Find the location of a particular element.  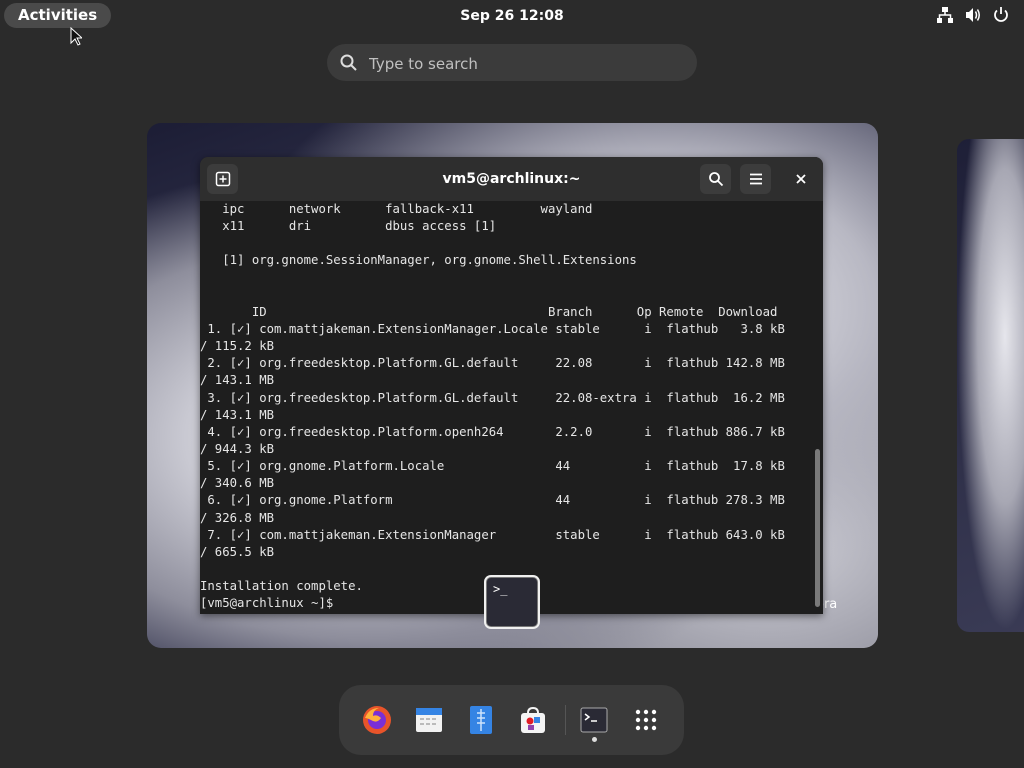

dash is located at coordinates (511, 720).